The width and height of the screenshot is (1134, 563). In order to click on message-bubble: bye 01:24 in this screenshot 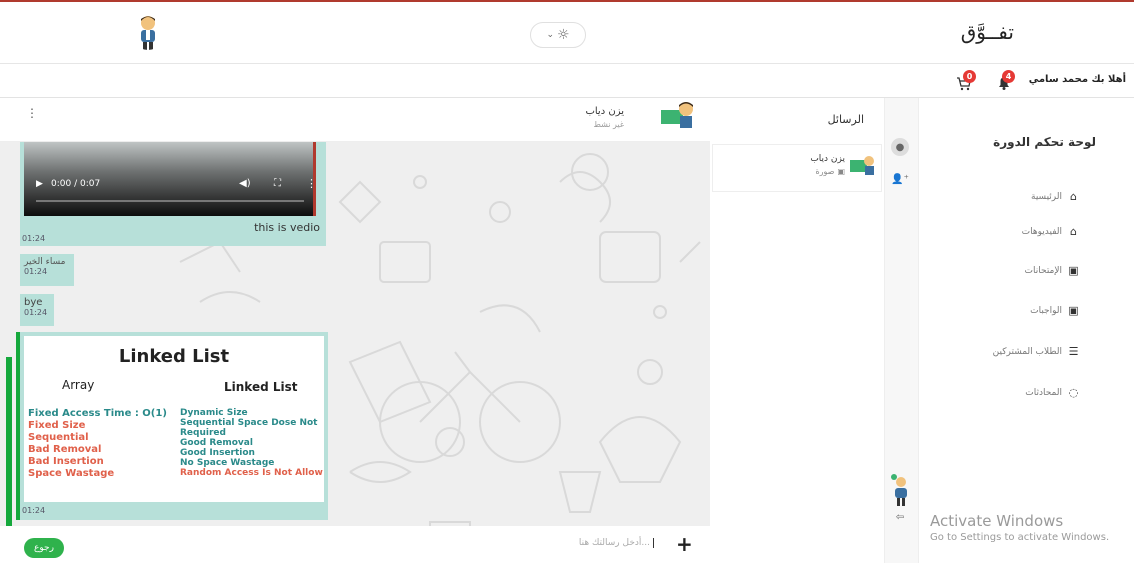, I will do `click(37, 310)`.